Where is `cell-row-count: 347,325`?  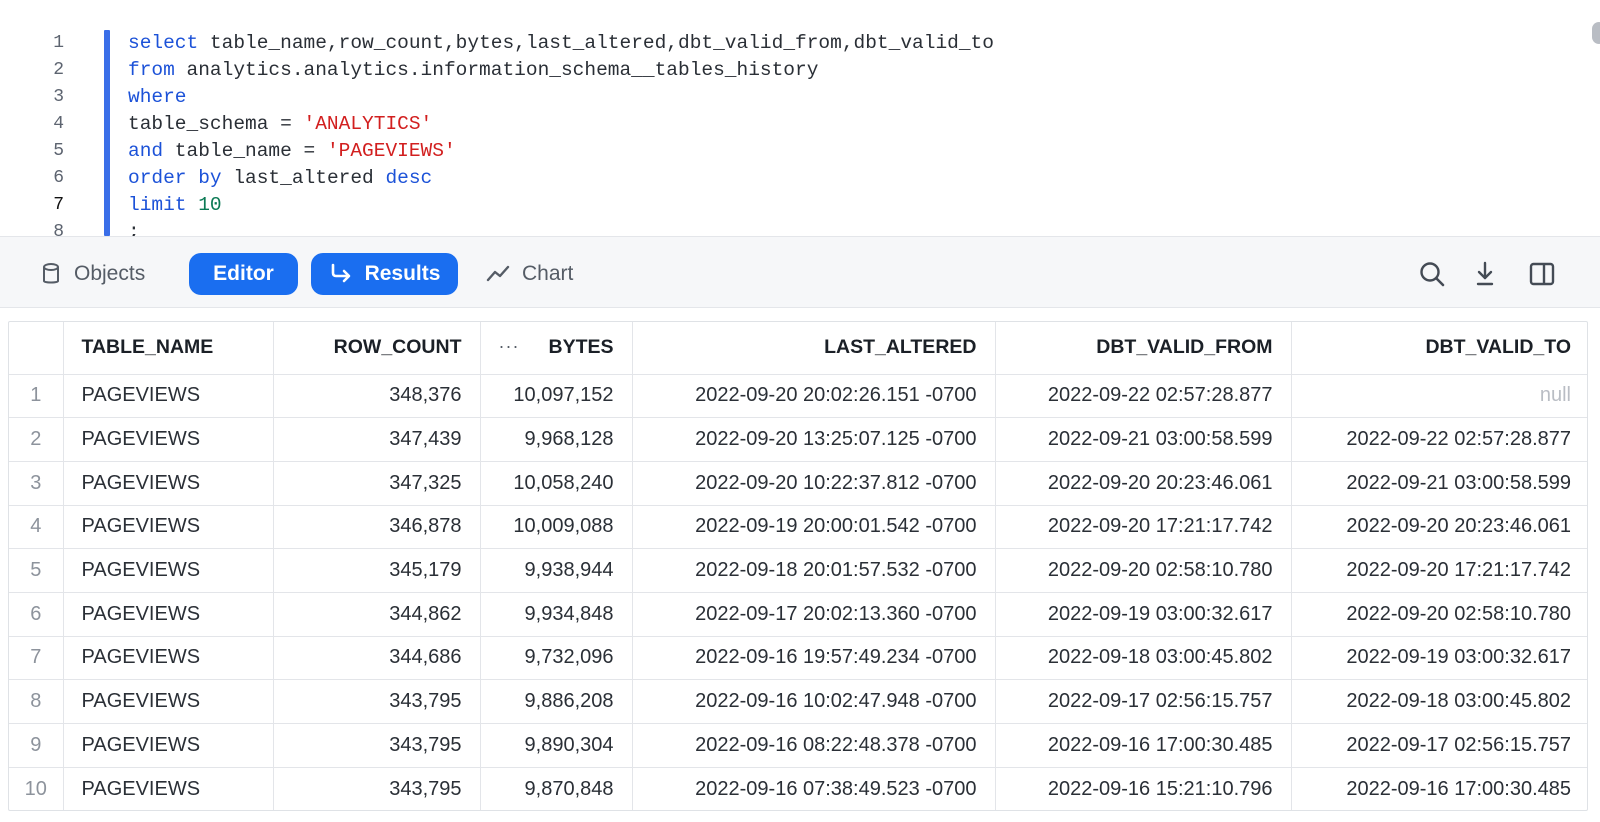
cell-row-count: 347,325 is located at coordinates (377, 483).